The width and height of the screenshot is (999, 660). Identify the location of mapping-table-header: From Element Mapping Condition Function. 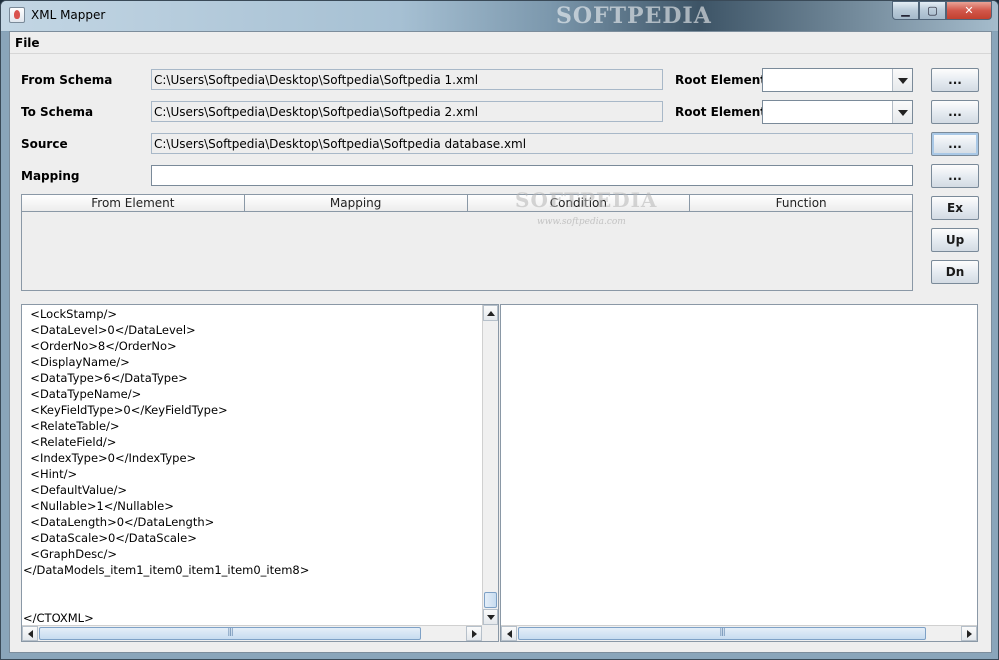
(467, 203).